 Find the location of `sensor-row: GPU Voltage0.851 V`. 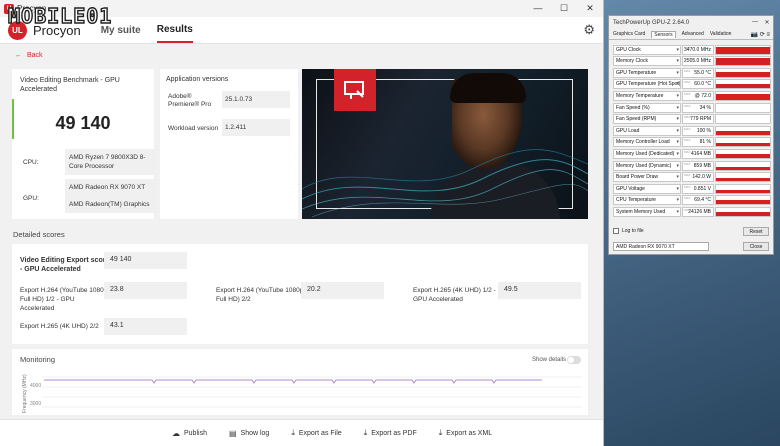

sensor-row: GPU Voltage0.851 V is located at coordinates (692, 188).